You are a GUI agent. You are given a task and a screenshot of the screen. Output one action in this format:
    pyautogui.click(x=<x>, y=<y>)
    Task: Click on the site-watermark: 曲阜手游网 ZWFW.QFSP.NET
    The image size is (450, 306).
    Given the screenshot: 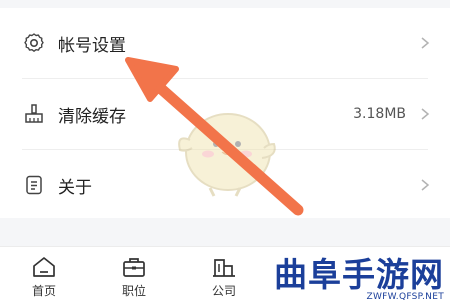 What is the action you would take?
    pyautogui.click(x=346, y=276)
    